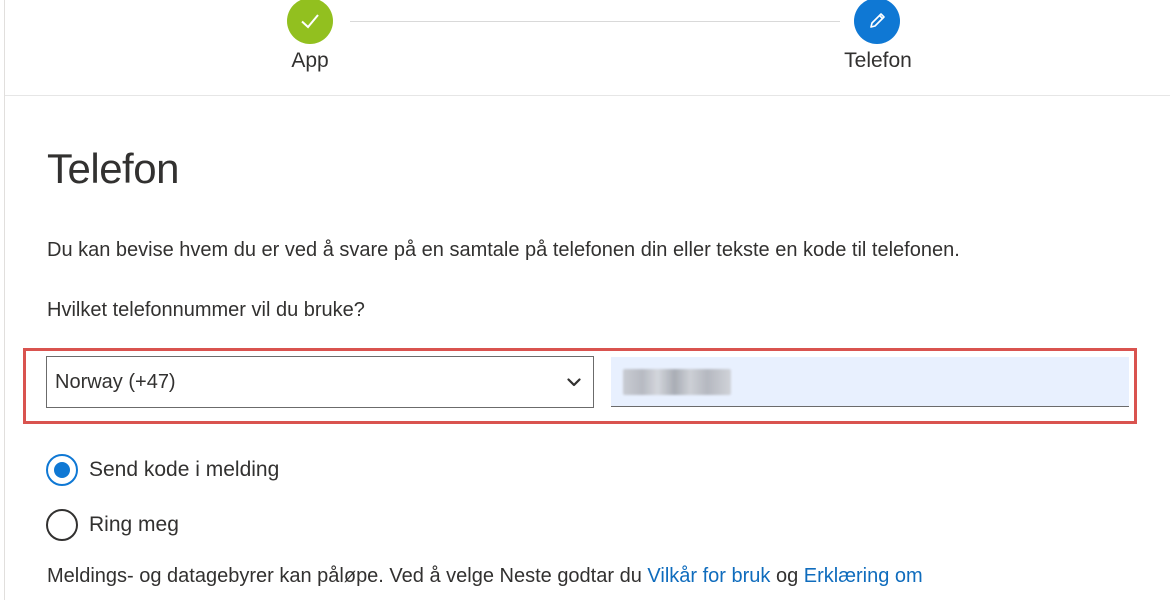 The image size is (1170, 600). I want to click on step-app-indicator, so click(310, 22).